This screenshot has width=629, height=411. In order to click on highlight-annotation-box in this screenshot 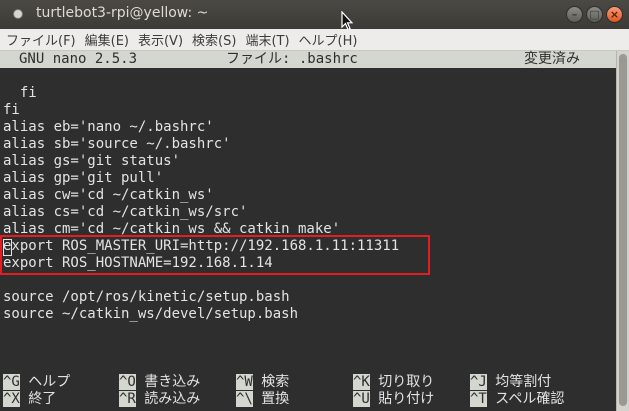, I will do `click(215, 255)`.